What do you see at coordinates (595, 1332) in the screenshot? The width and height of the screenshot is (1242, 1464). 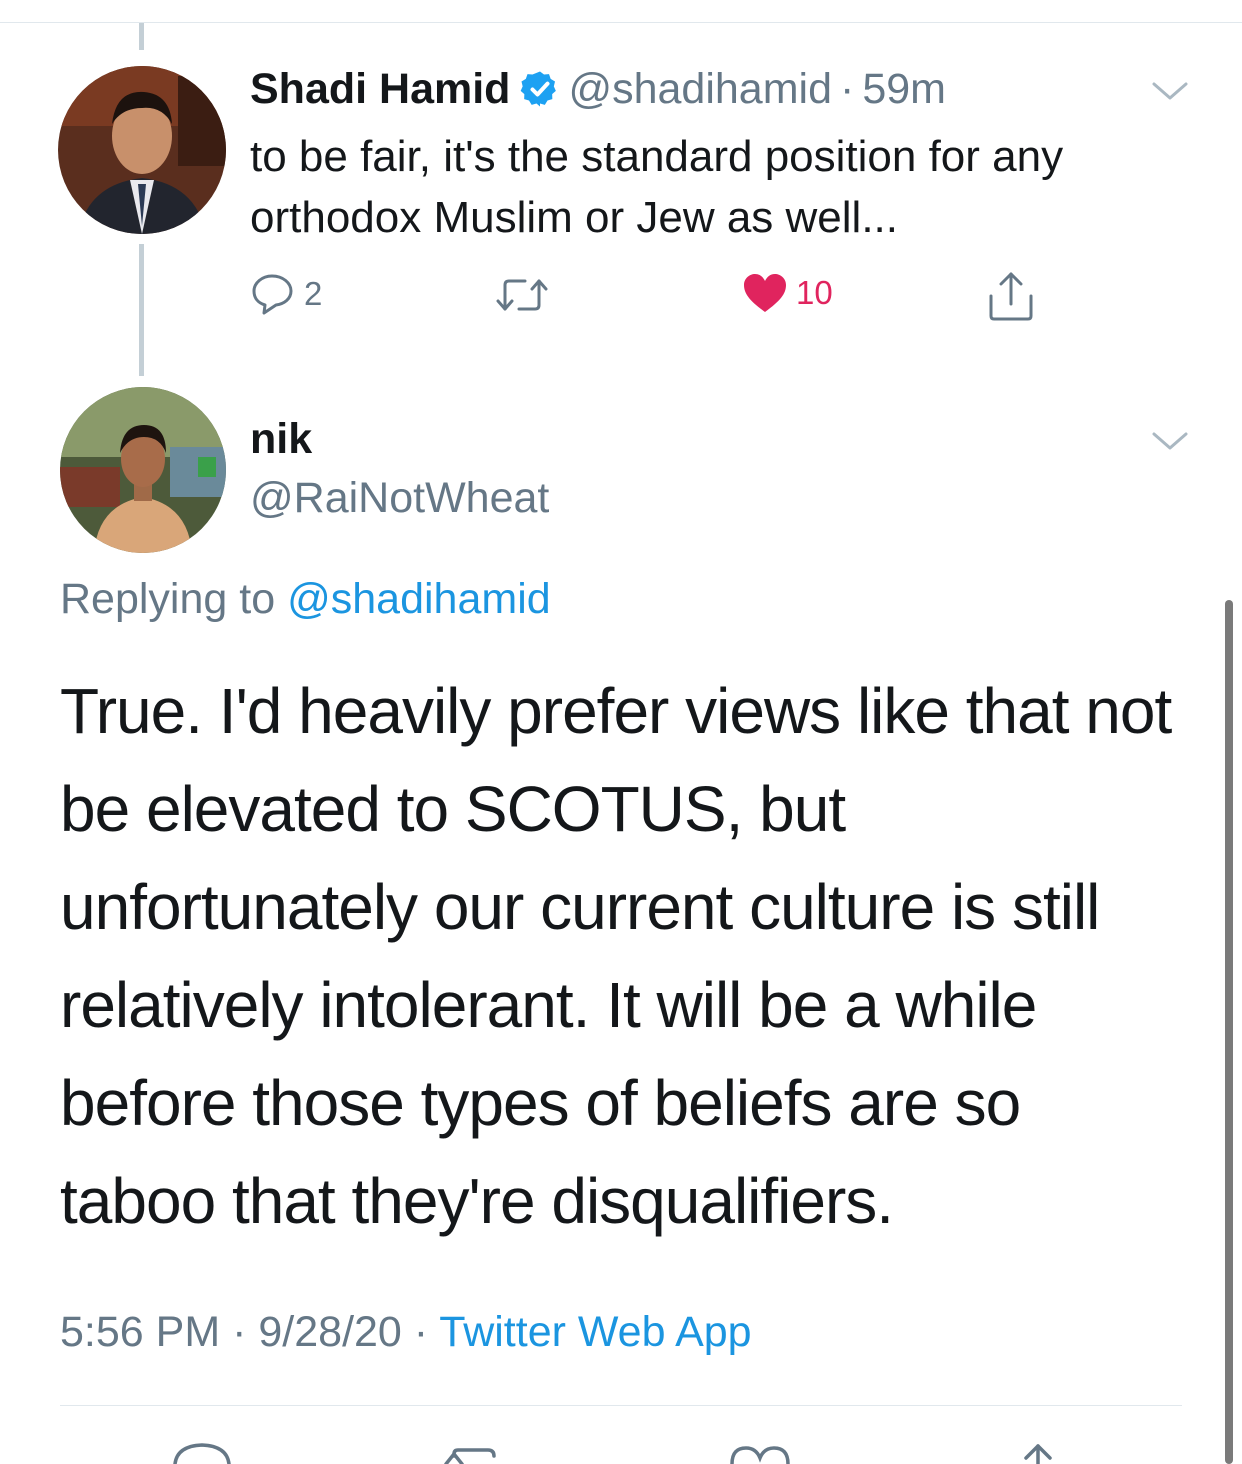 I see `tweet-source-link: Twitter Web App` at bounding box center [595, 1332].